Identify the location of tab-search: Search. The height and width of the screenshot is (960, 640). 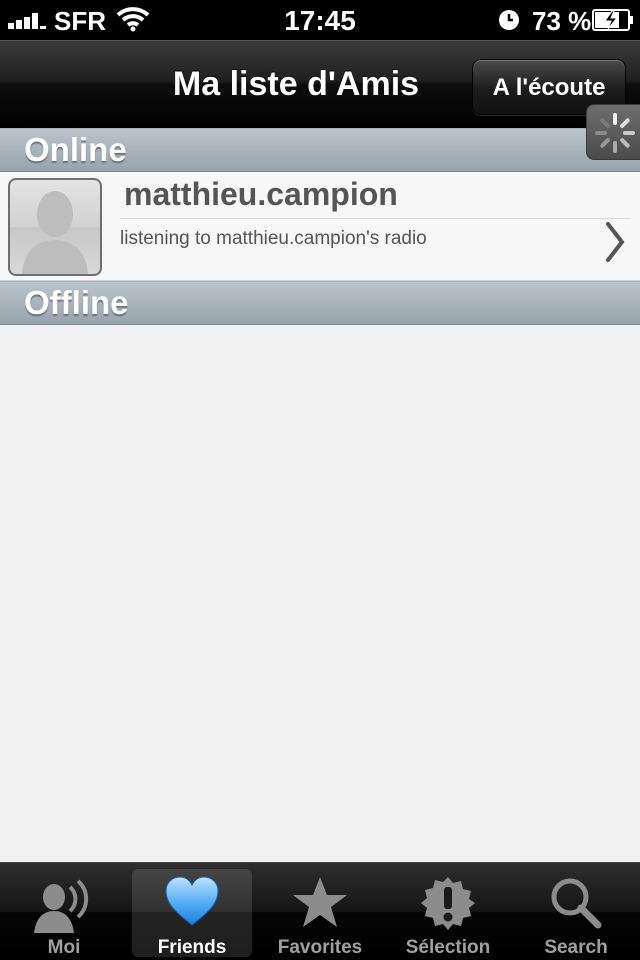
(576, 913).